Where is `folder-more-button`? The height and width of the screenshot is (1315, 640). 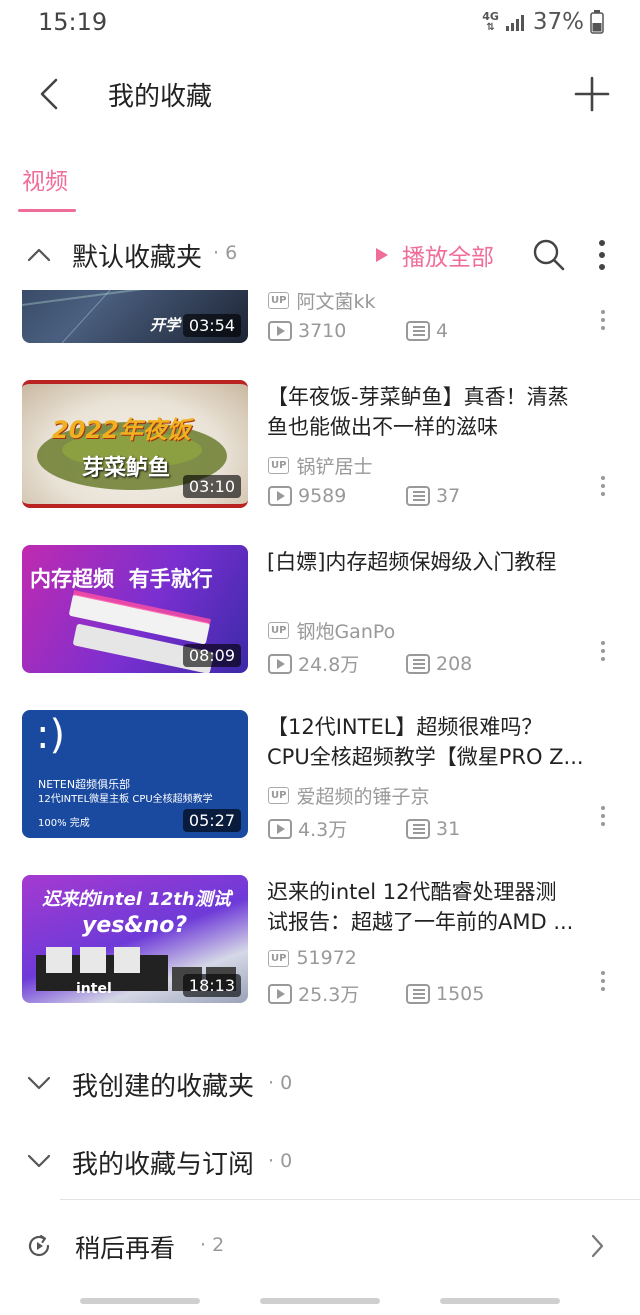
folder-more-button is located at coordinates (602, 255).